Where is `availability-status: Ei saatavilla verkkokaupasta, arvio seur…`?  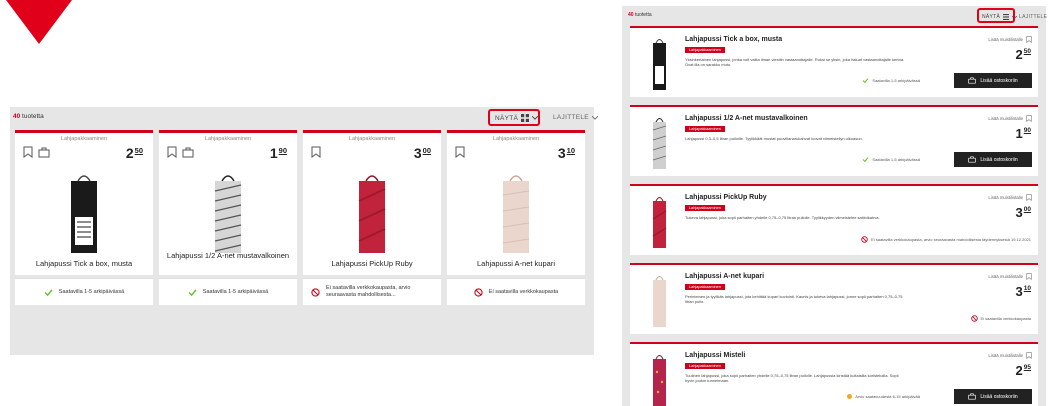 availability-status: Ei saatavilla verkkokaupasta, arvio seur… is located at coordinates (372, 291).